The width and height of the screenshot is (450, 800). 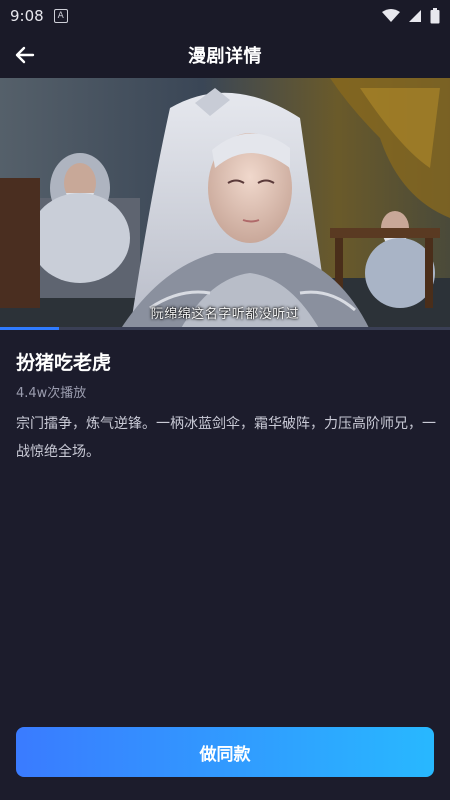 What do you see at coordinates (29, 328) in the screenshot?
I see `video-progress-fill` at bounding box center [29, 328].